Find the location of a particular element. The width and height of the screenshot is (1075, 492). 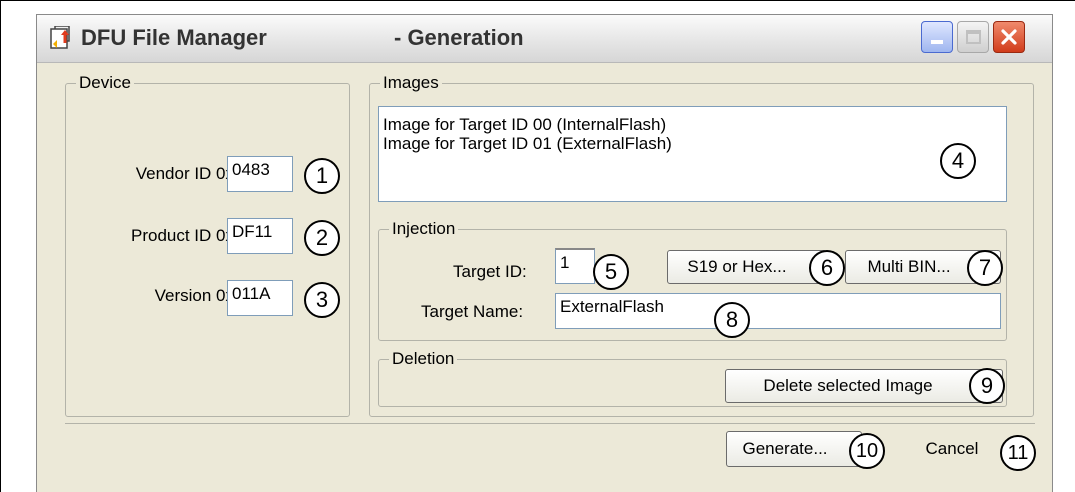

callout-8: 8 is located at coordinates (732, 320).